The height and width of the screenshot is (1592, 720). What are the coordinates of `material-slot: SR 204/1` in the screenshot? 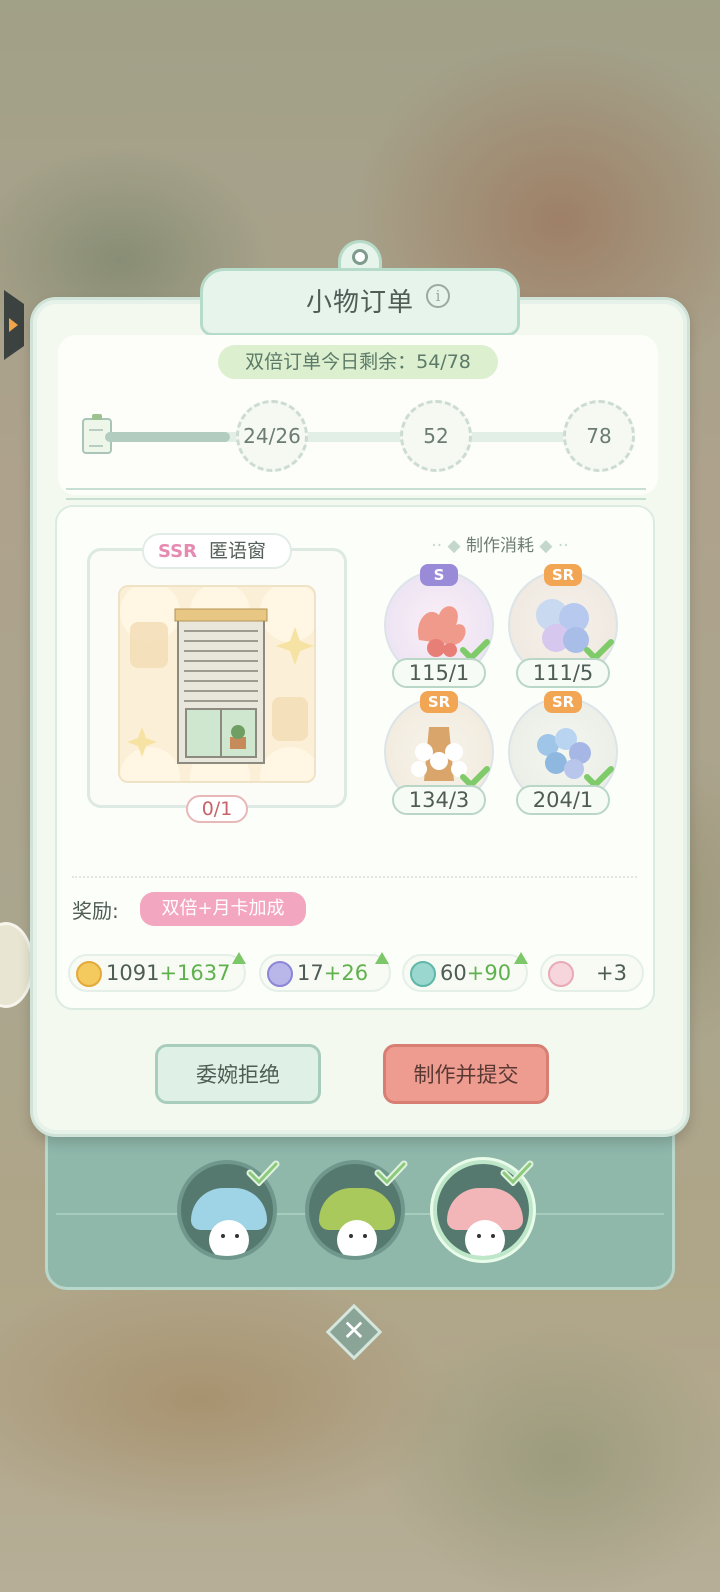 It's located at (563, 753).